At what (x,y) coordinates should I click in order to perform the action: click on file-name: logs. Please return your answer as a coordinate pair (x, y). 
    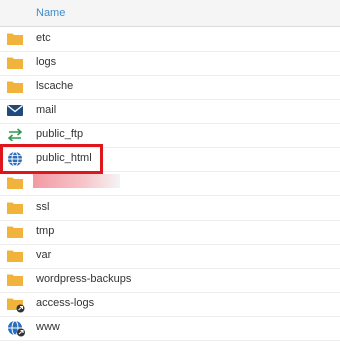
    Looking at the image, I should click on (46, 62).